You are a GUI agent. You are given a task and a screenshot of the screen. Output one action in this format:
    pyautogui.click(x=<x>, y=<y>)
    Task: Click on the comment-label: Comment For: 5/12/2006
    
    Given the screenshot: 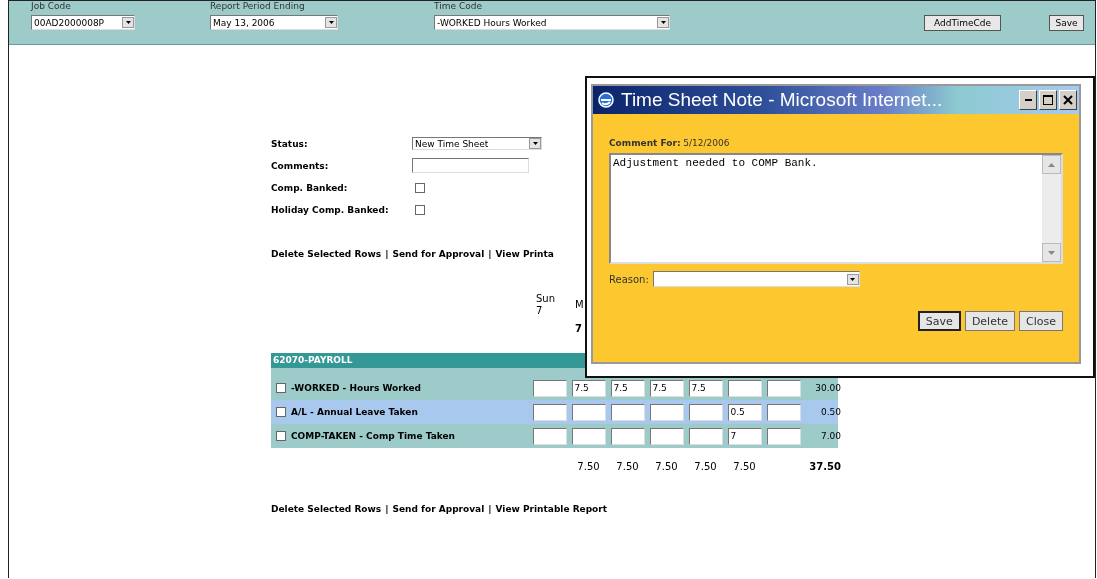 What is the action you would take?
    pyautogui.click(x=670, y=143)
    